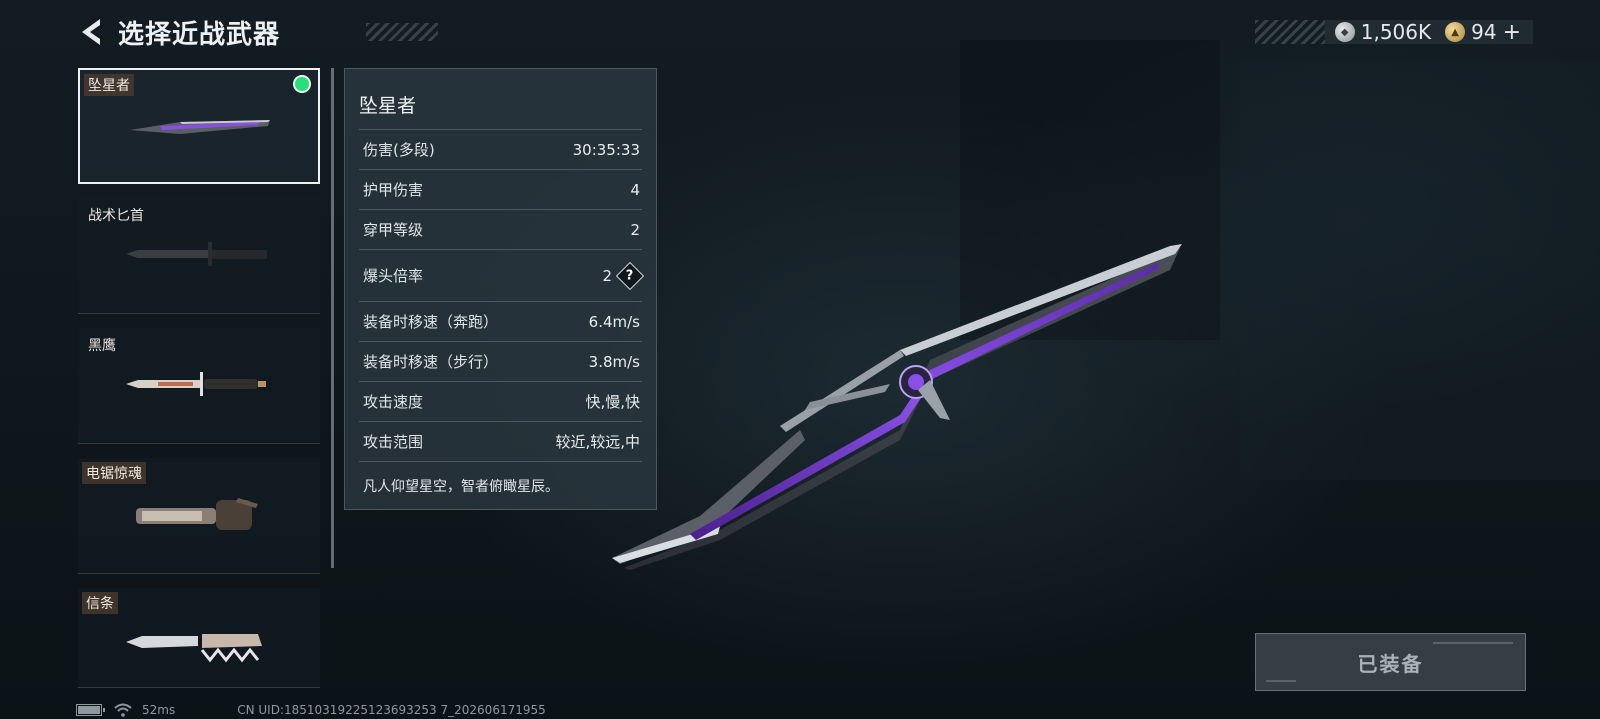 The height and width of the screenshot is (719, 1600). Describe the element at coordinates (500, 189) in the screenshot. I see `stat-row-armor-damage: 护甲伤害 4` at that location.